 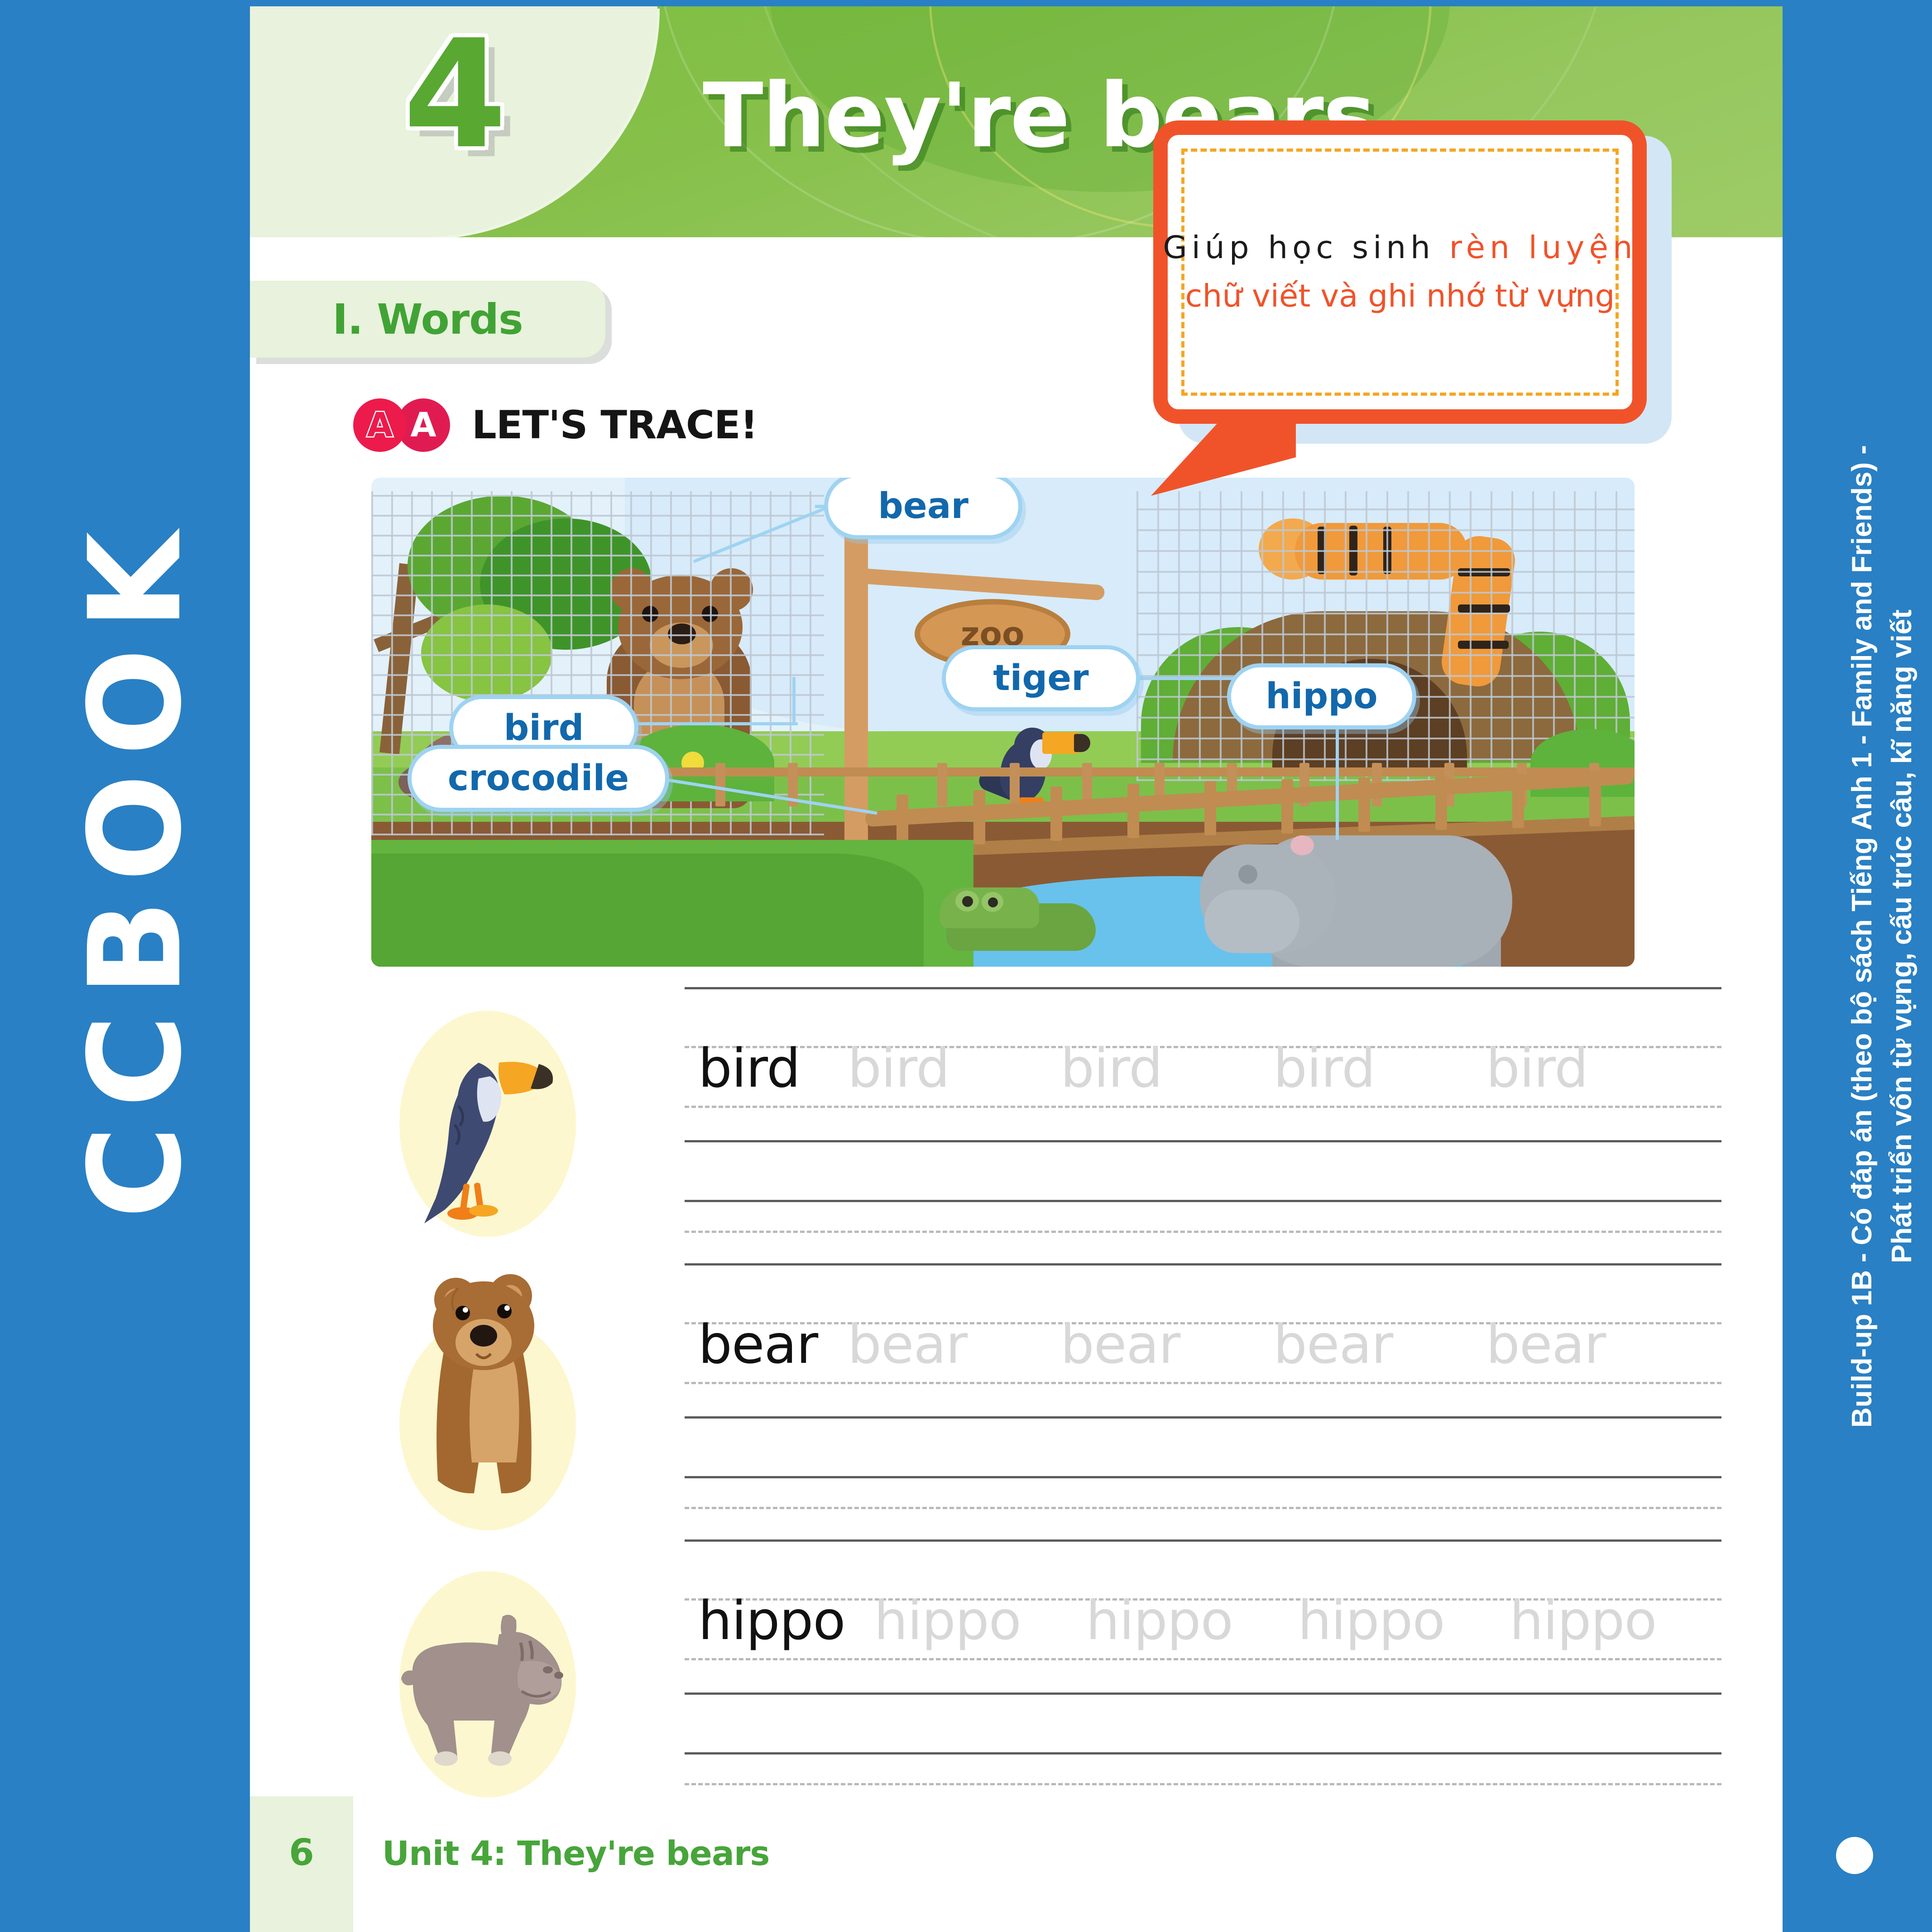 What do you see at coordinates (1159, 1620) in the screenshot?
I see `word-ghost-hippo-2: hippo` at bounding box center [1159, 1620].